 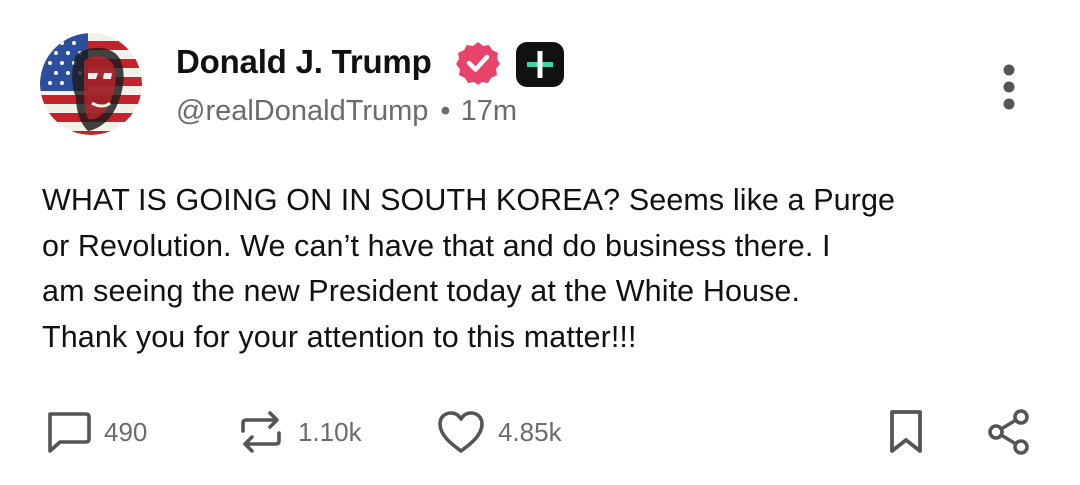 I want to click on reply-count: 490, so click(x=126, y=432).